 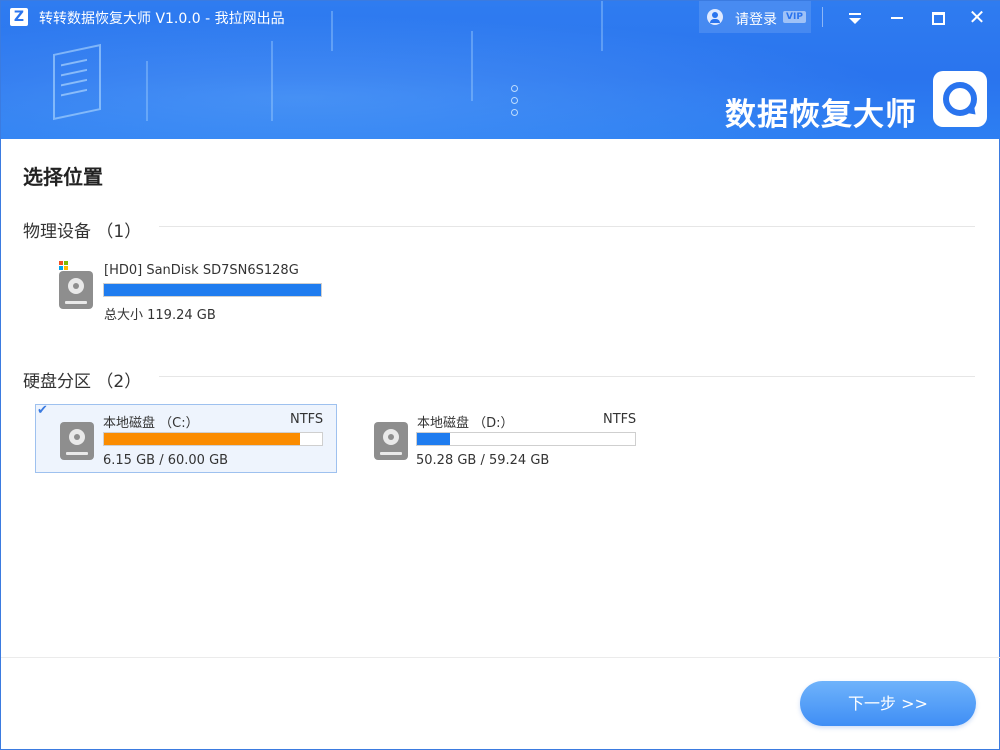 I want to click on partition-name: 本地磁盘 （C:）, so click(x=151, y=423).